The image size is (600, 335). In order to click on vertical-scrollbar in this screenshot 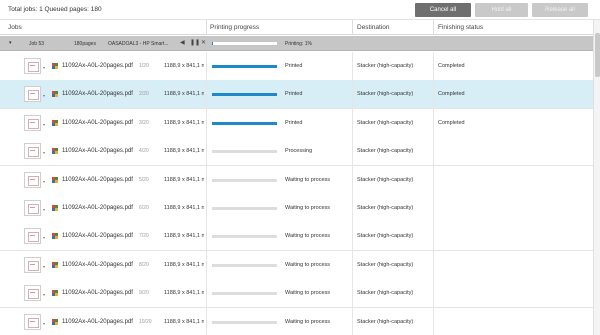, I will do `click(596, 177)`.